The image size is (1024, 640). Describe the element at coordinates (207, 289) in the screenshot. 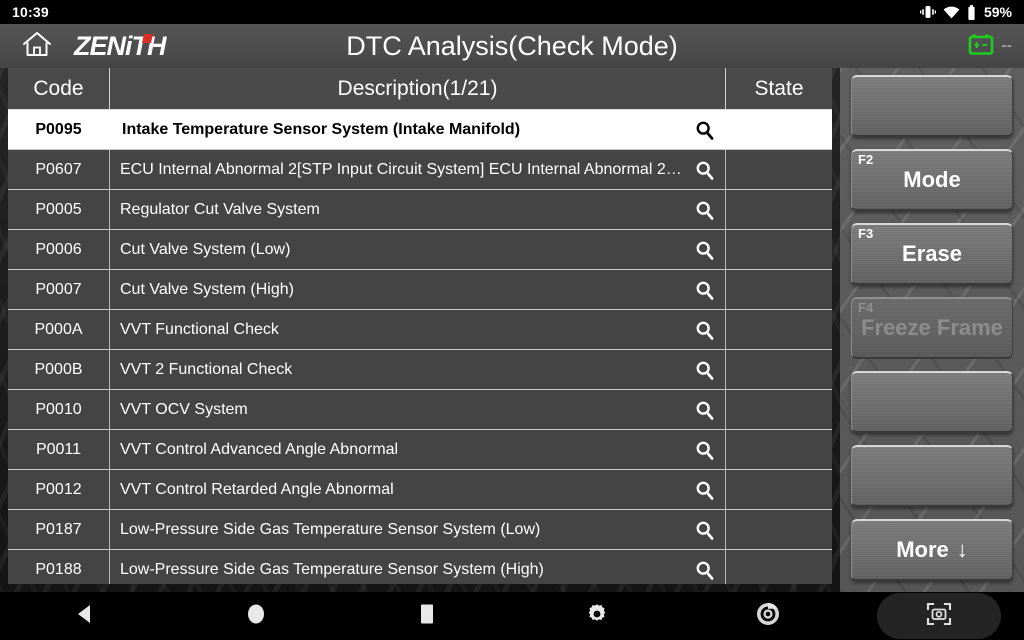

I see `dtc-description-text: Cut Valve System (High)` at that location.